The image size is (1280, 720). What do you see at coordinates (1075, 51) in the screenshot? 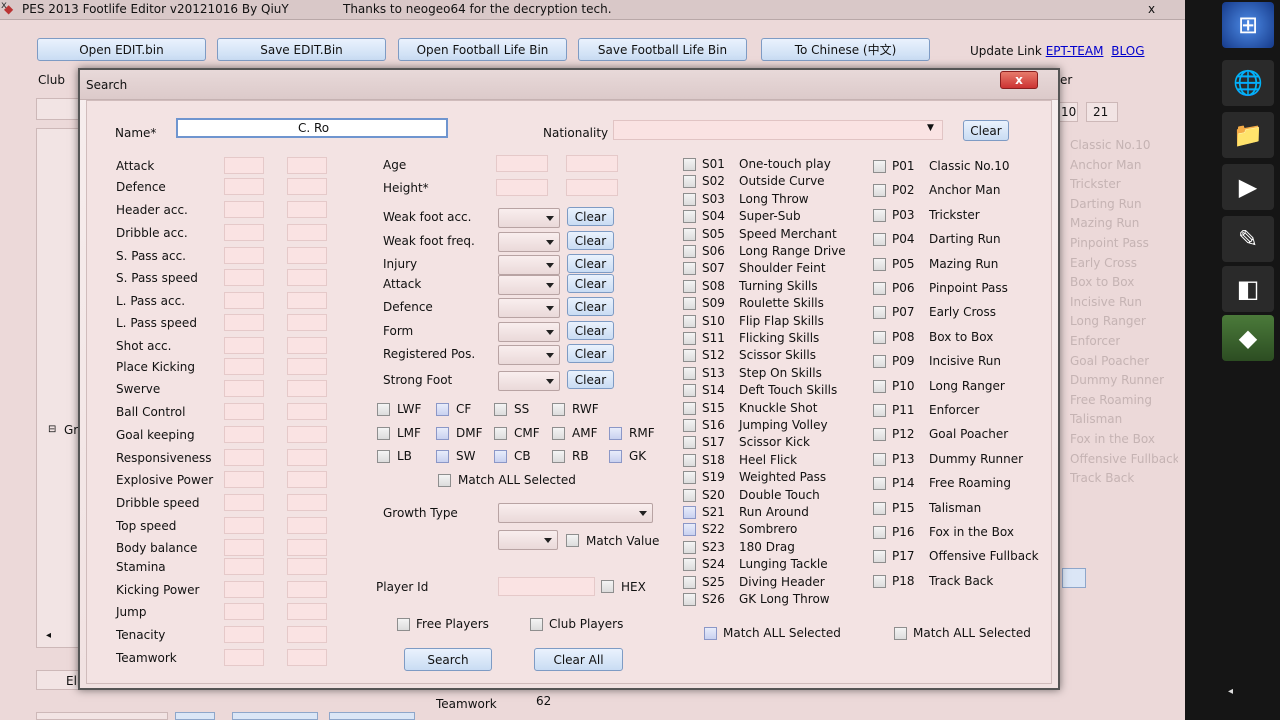
I see `ept-team-link: EPT-TEAM` at bounding box center [1075, 51].